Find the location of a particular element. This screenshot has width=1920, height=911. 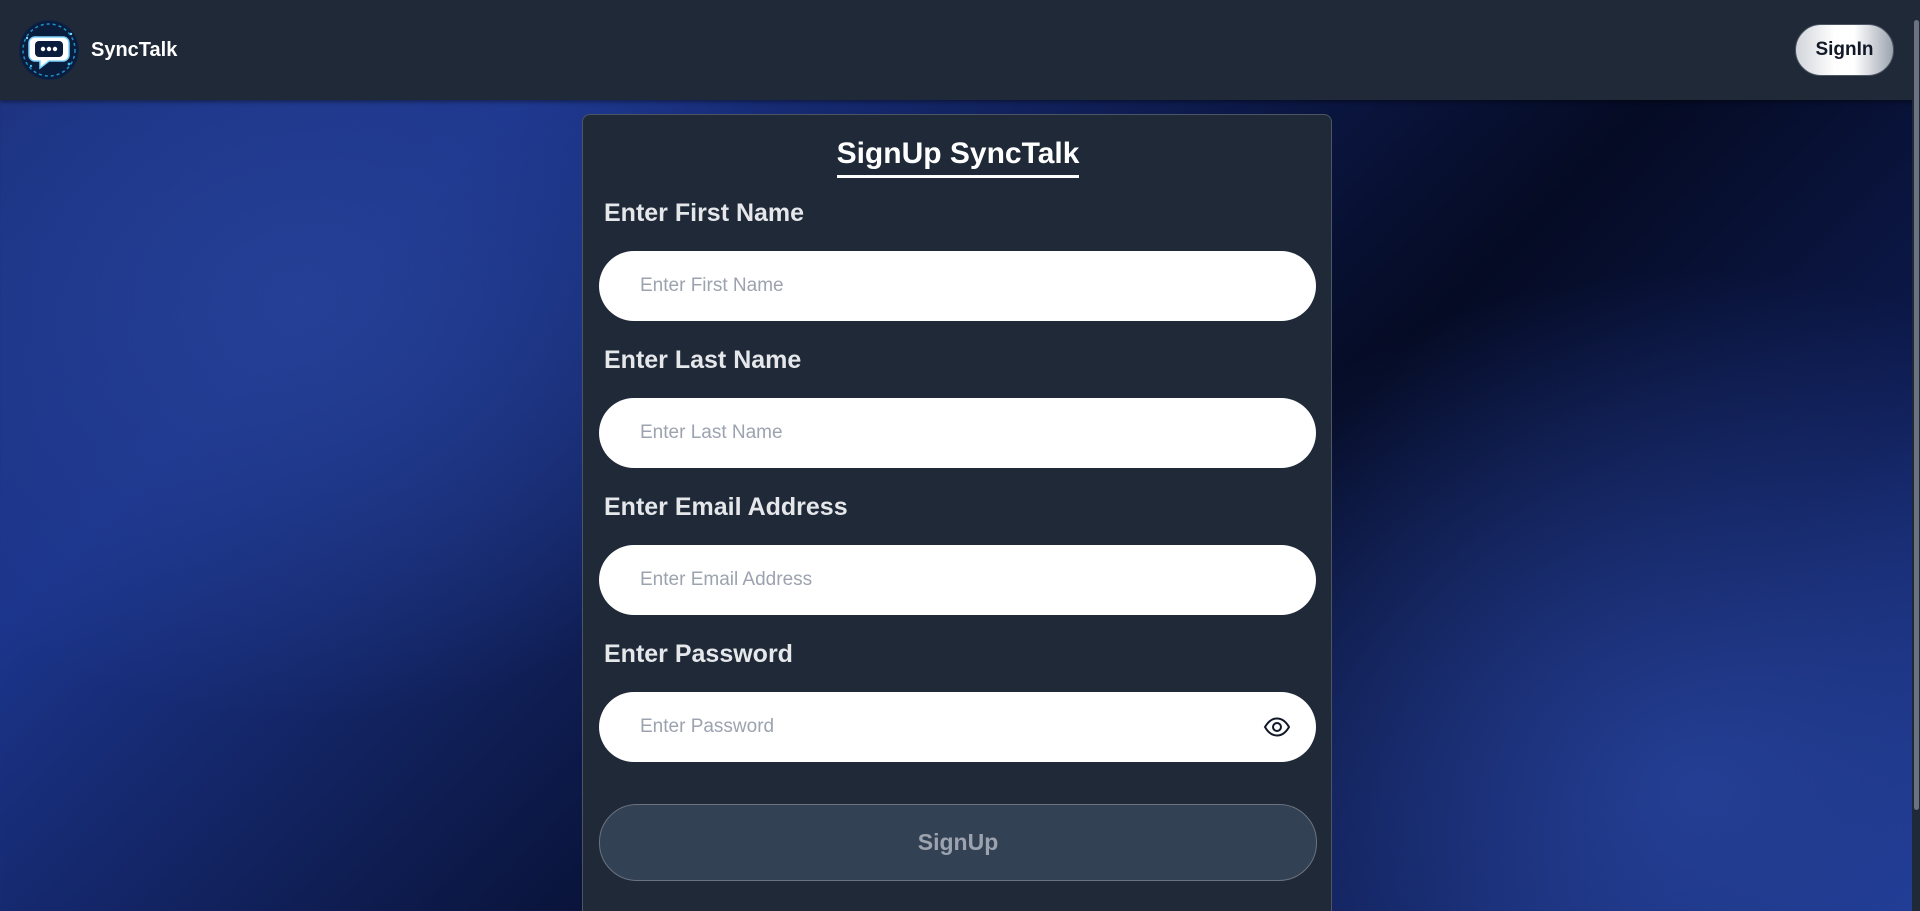

page-scrollbar-thumb is located at coordinates (1916, 415).